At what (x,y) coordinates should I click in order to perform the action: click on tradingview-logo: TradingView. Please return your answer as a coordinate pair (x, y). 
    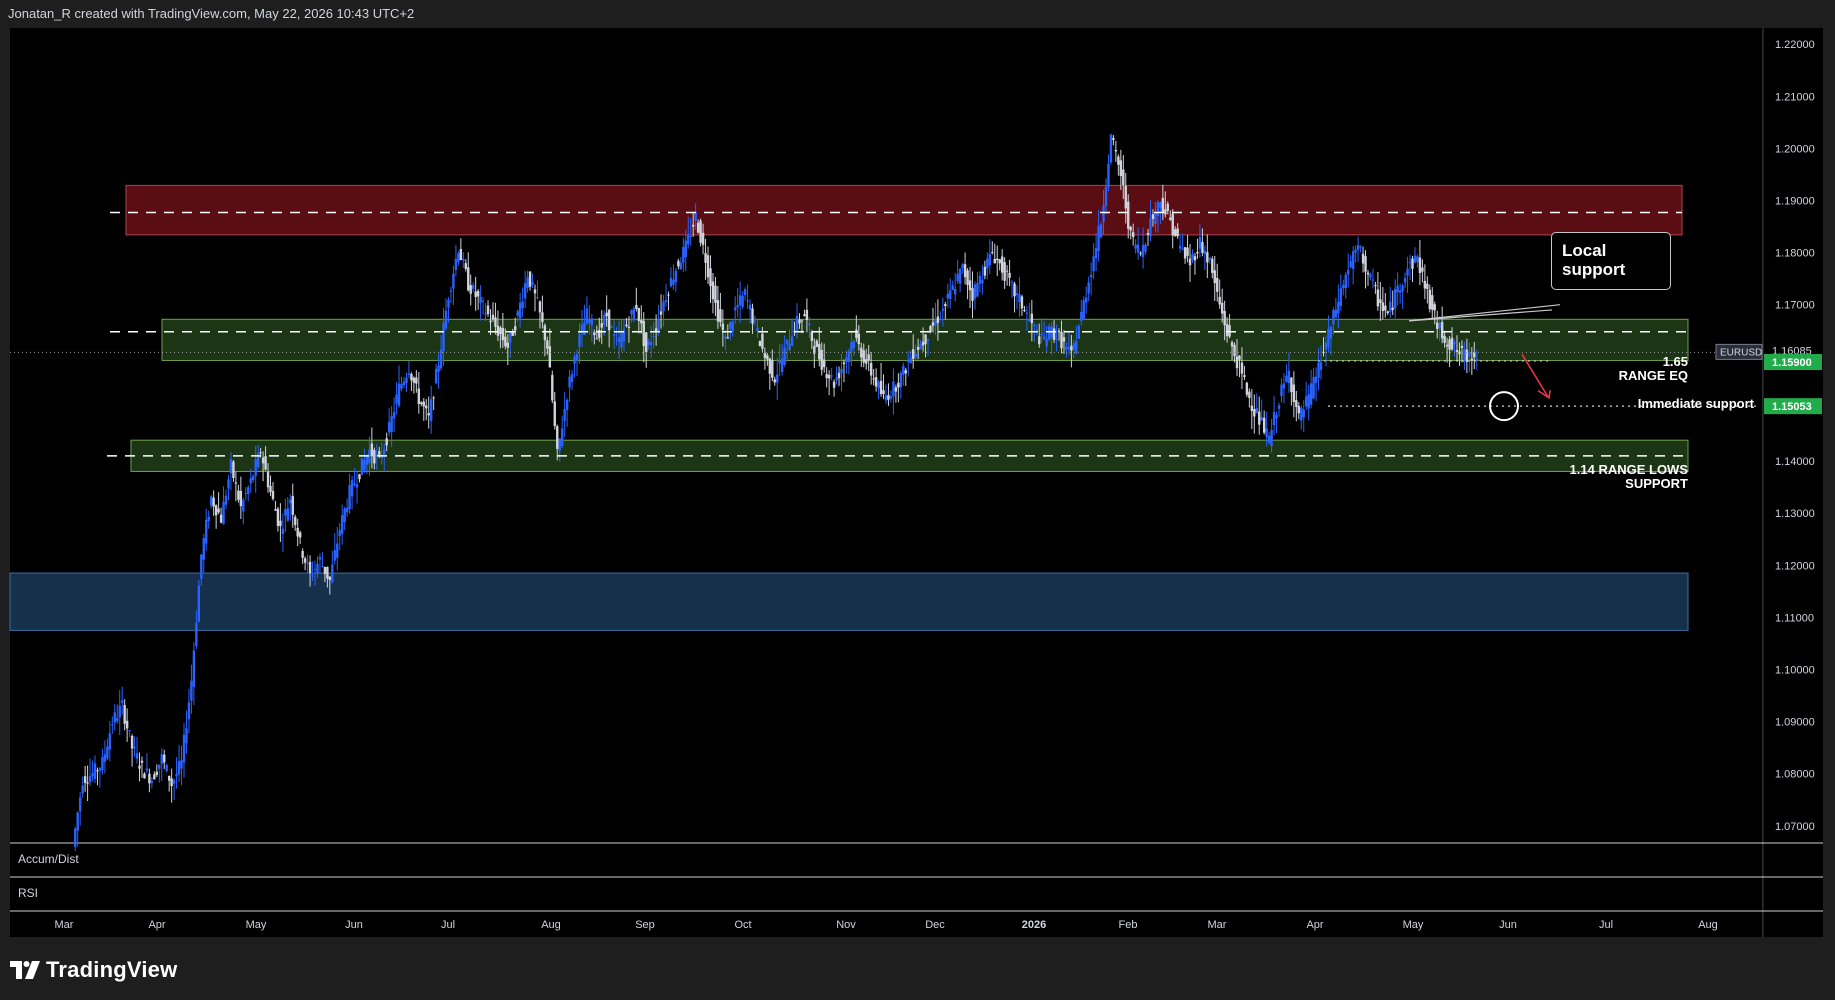
    Looking at the image, I should click on (93, 970).